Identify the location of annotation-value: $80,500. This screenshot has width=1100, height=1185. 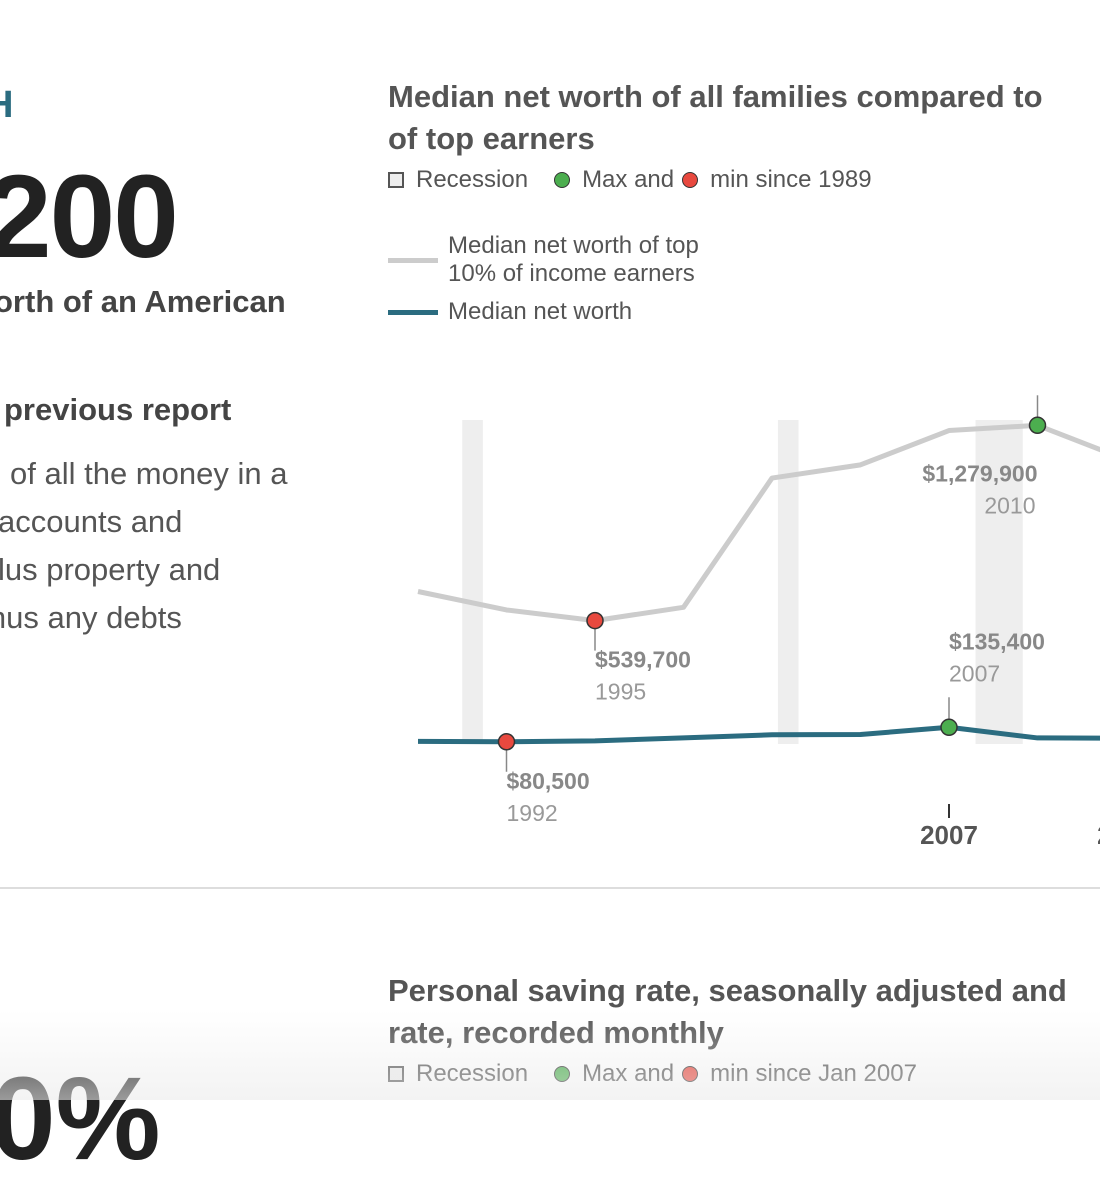
(548, 781).